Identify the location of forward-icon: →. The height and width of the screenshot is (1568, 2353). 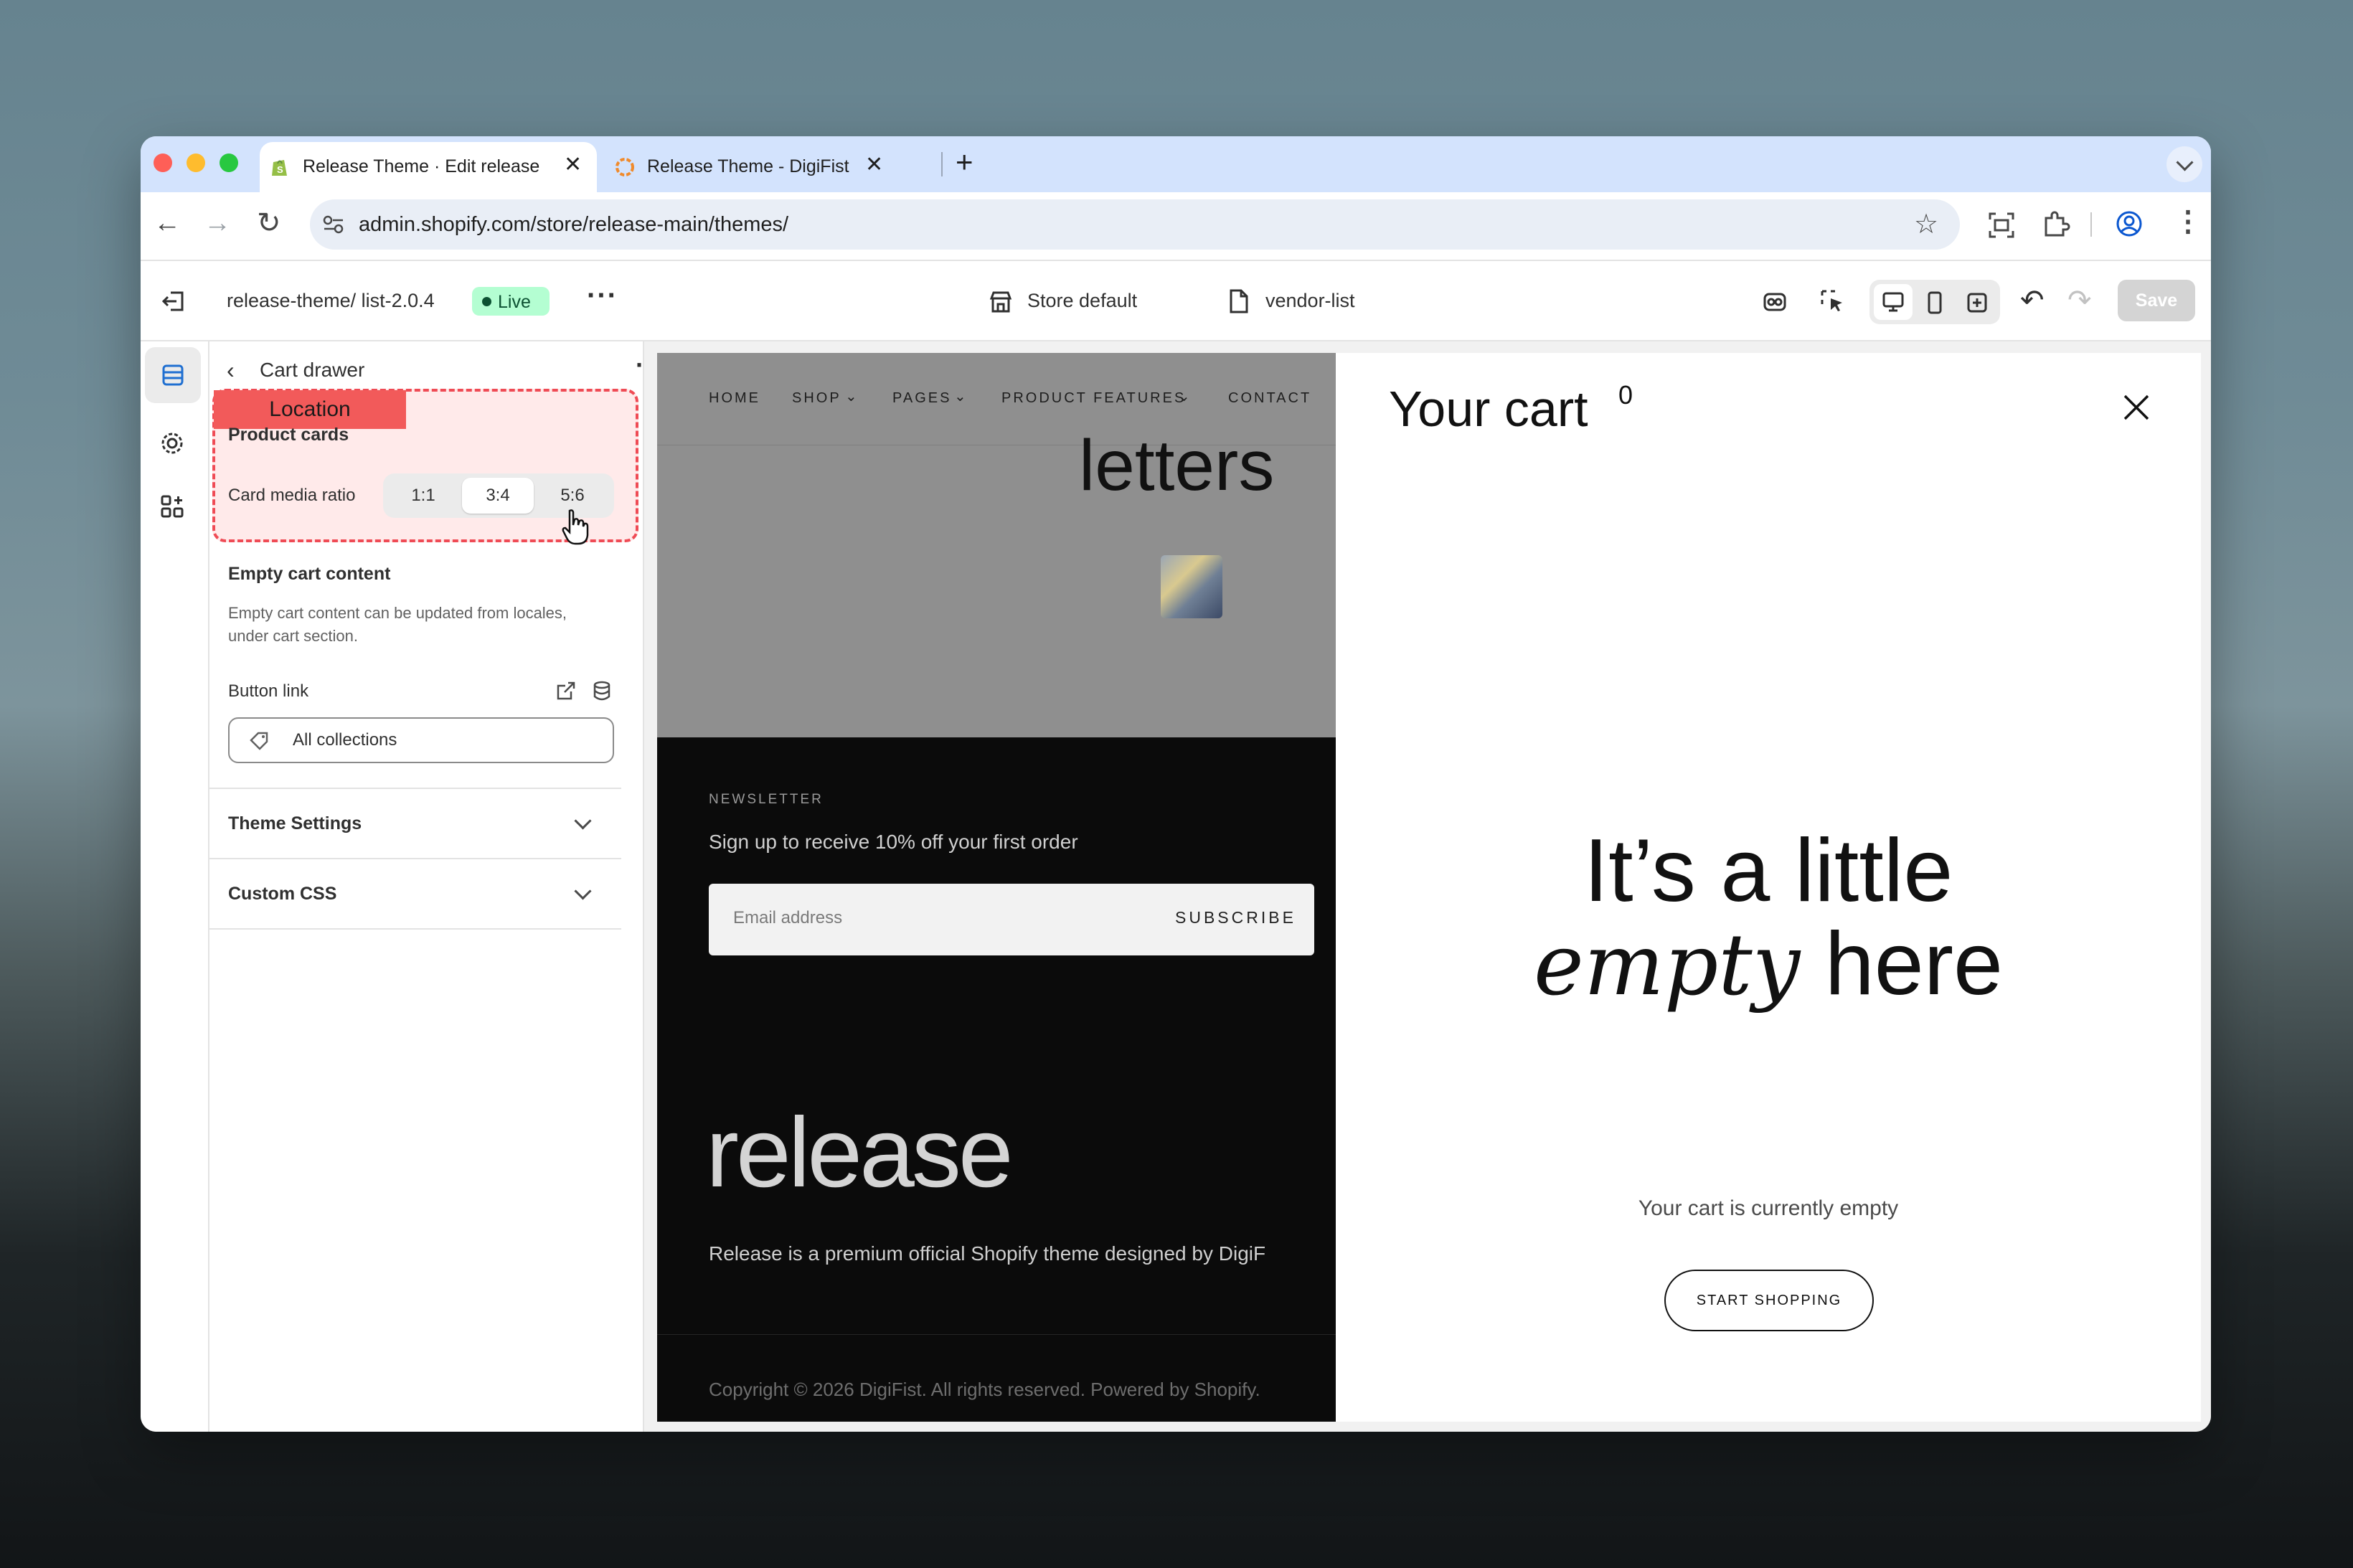
(218, 223).